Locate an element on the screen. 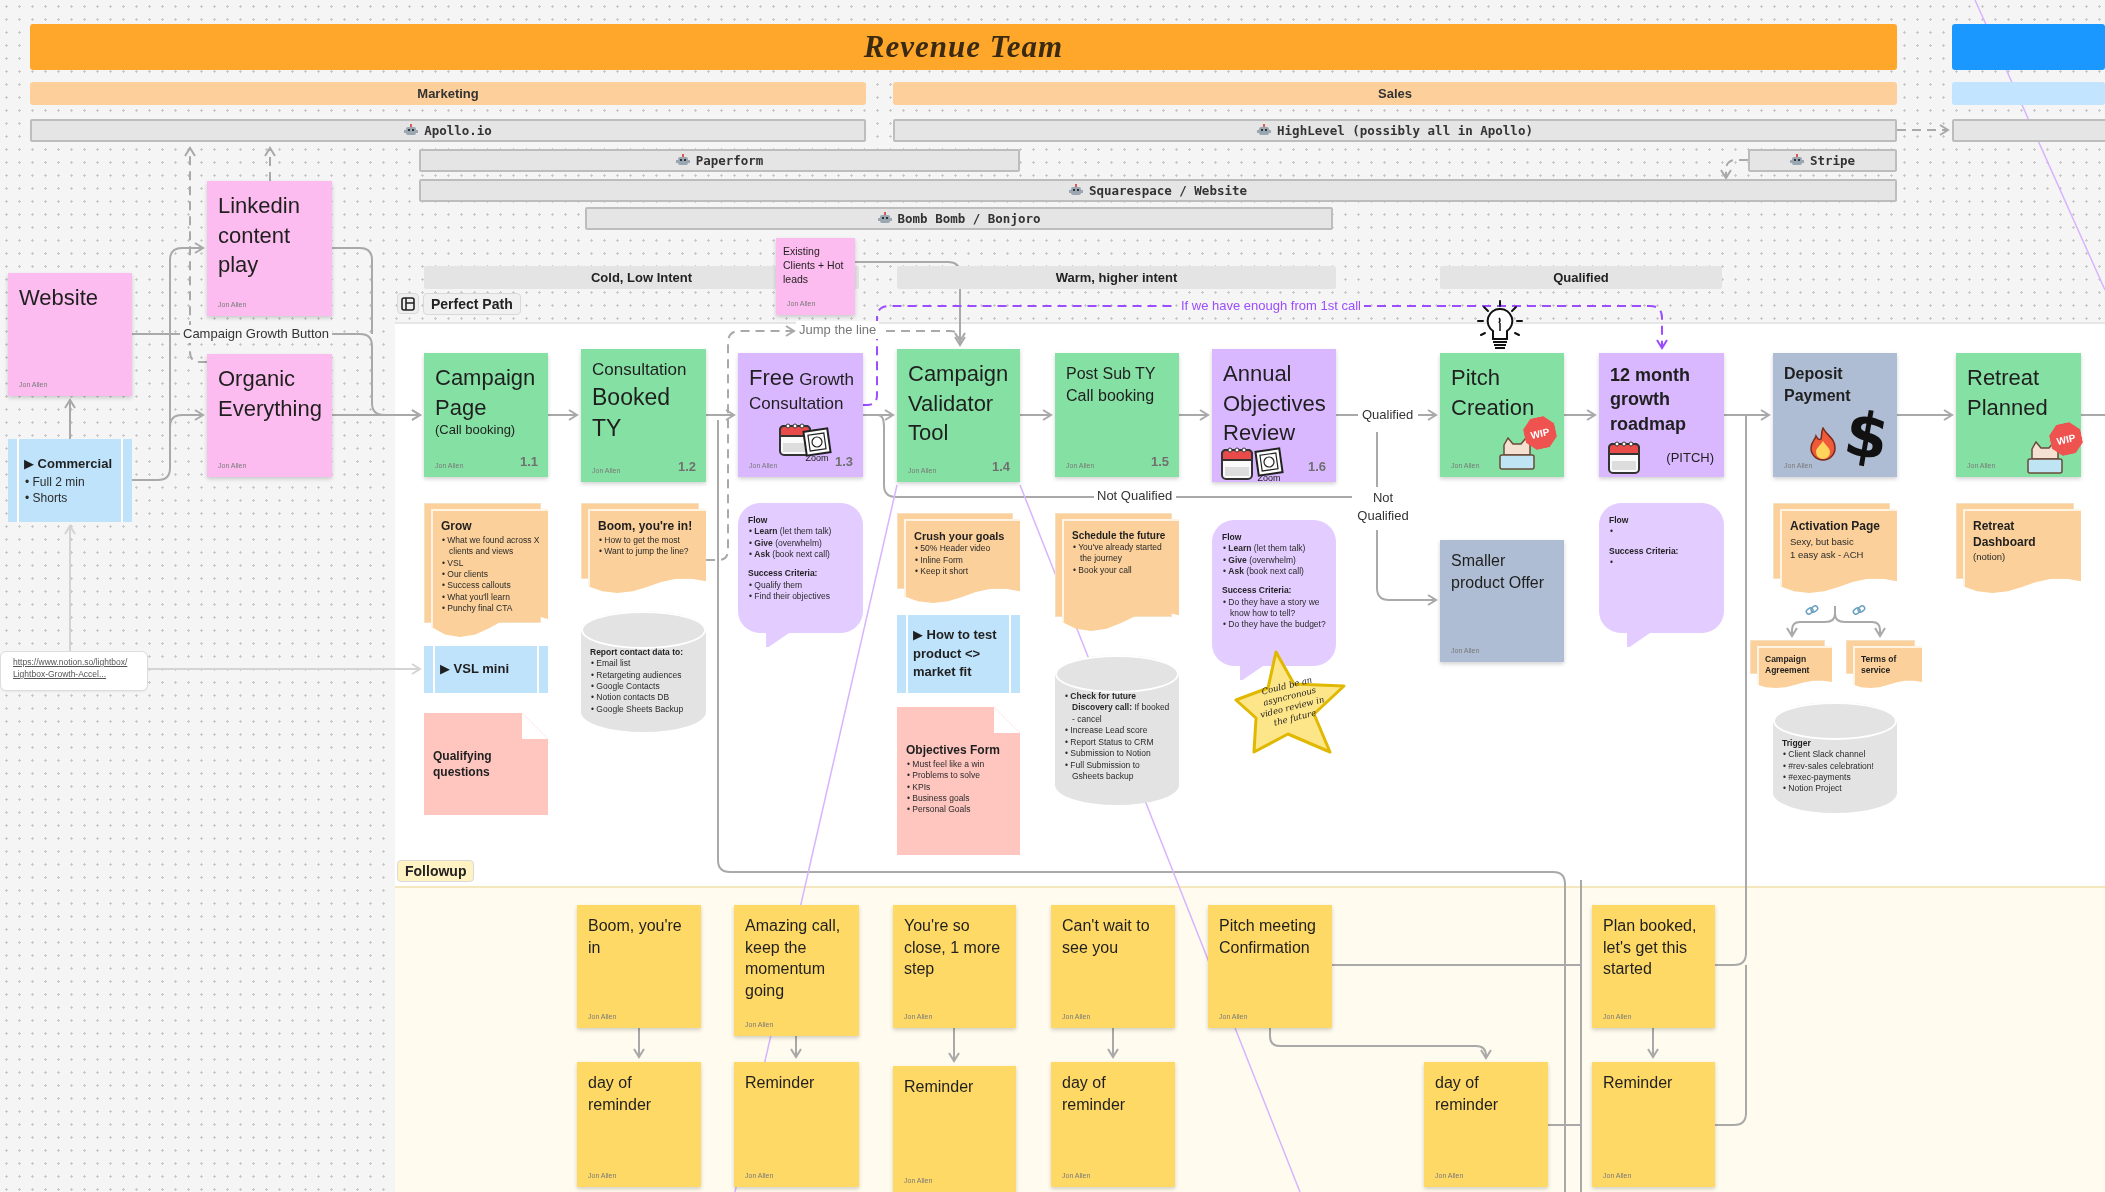 Image resolution: width=2105 pixels, height=1192 pixels. bullet-item: • Do they have a story we know how to tell? is located at coordinates (1271, 608).